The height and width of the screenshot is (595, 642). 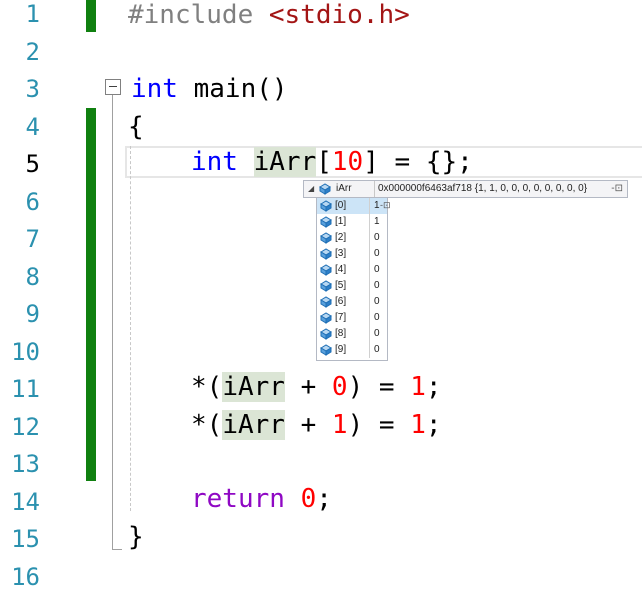 What do you see at coordinates (32, 202) in the screenshot?
I see `line-number: 6` at bounding box center [32, 202].